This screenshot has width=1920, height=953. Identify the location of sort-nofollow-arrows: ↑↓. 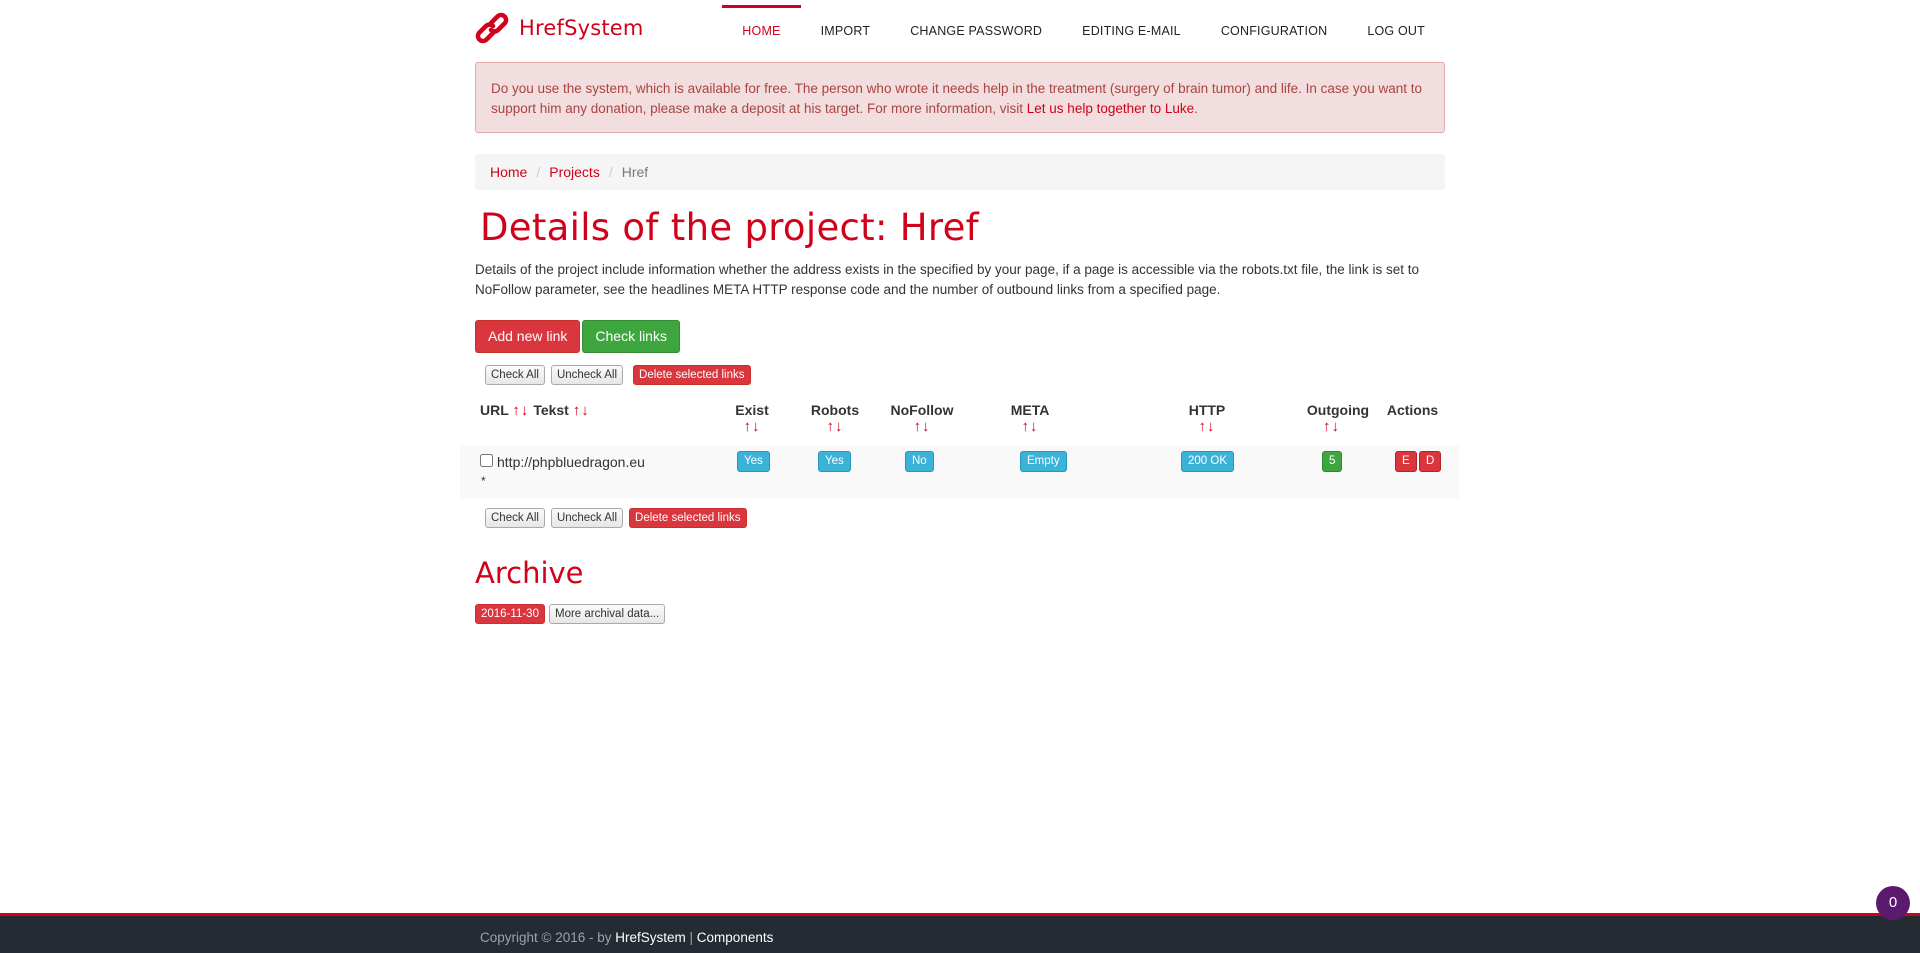
(922, 426).